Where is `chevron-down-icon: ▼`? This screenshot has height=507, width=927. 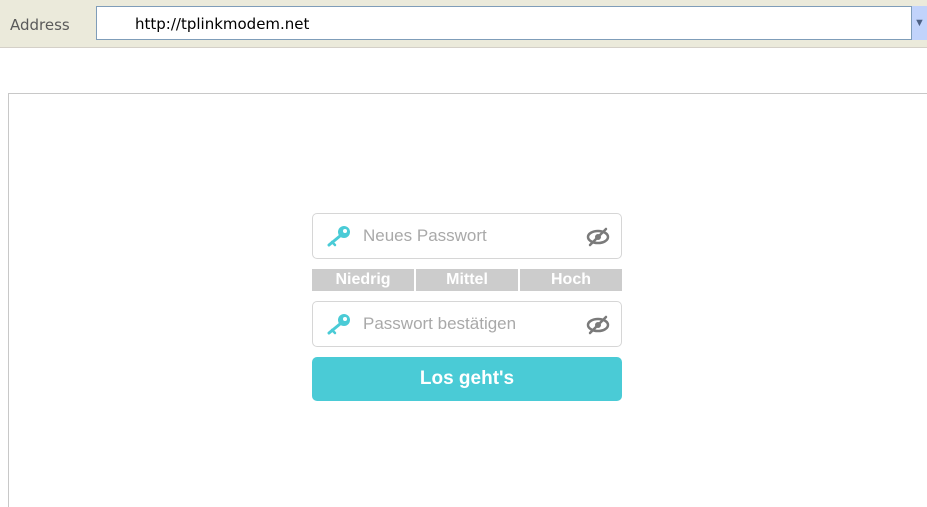
chevron-down-icon: ▼ is located at coordinates (919, 23).